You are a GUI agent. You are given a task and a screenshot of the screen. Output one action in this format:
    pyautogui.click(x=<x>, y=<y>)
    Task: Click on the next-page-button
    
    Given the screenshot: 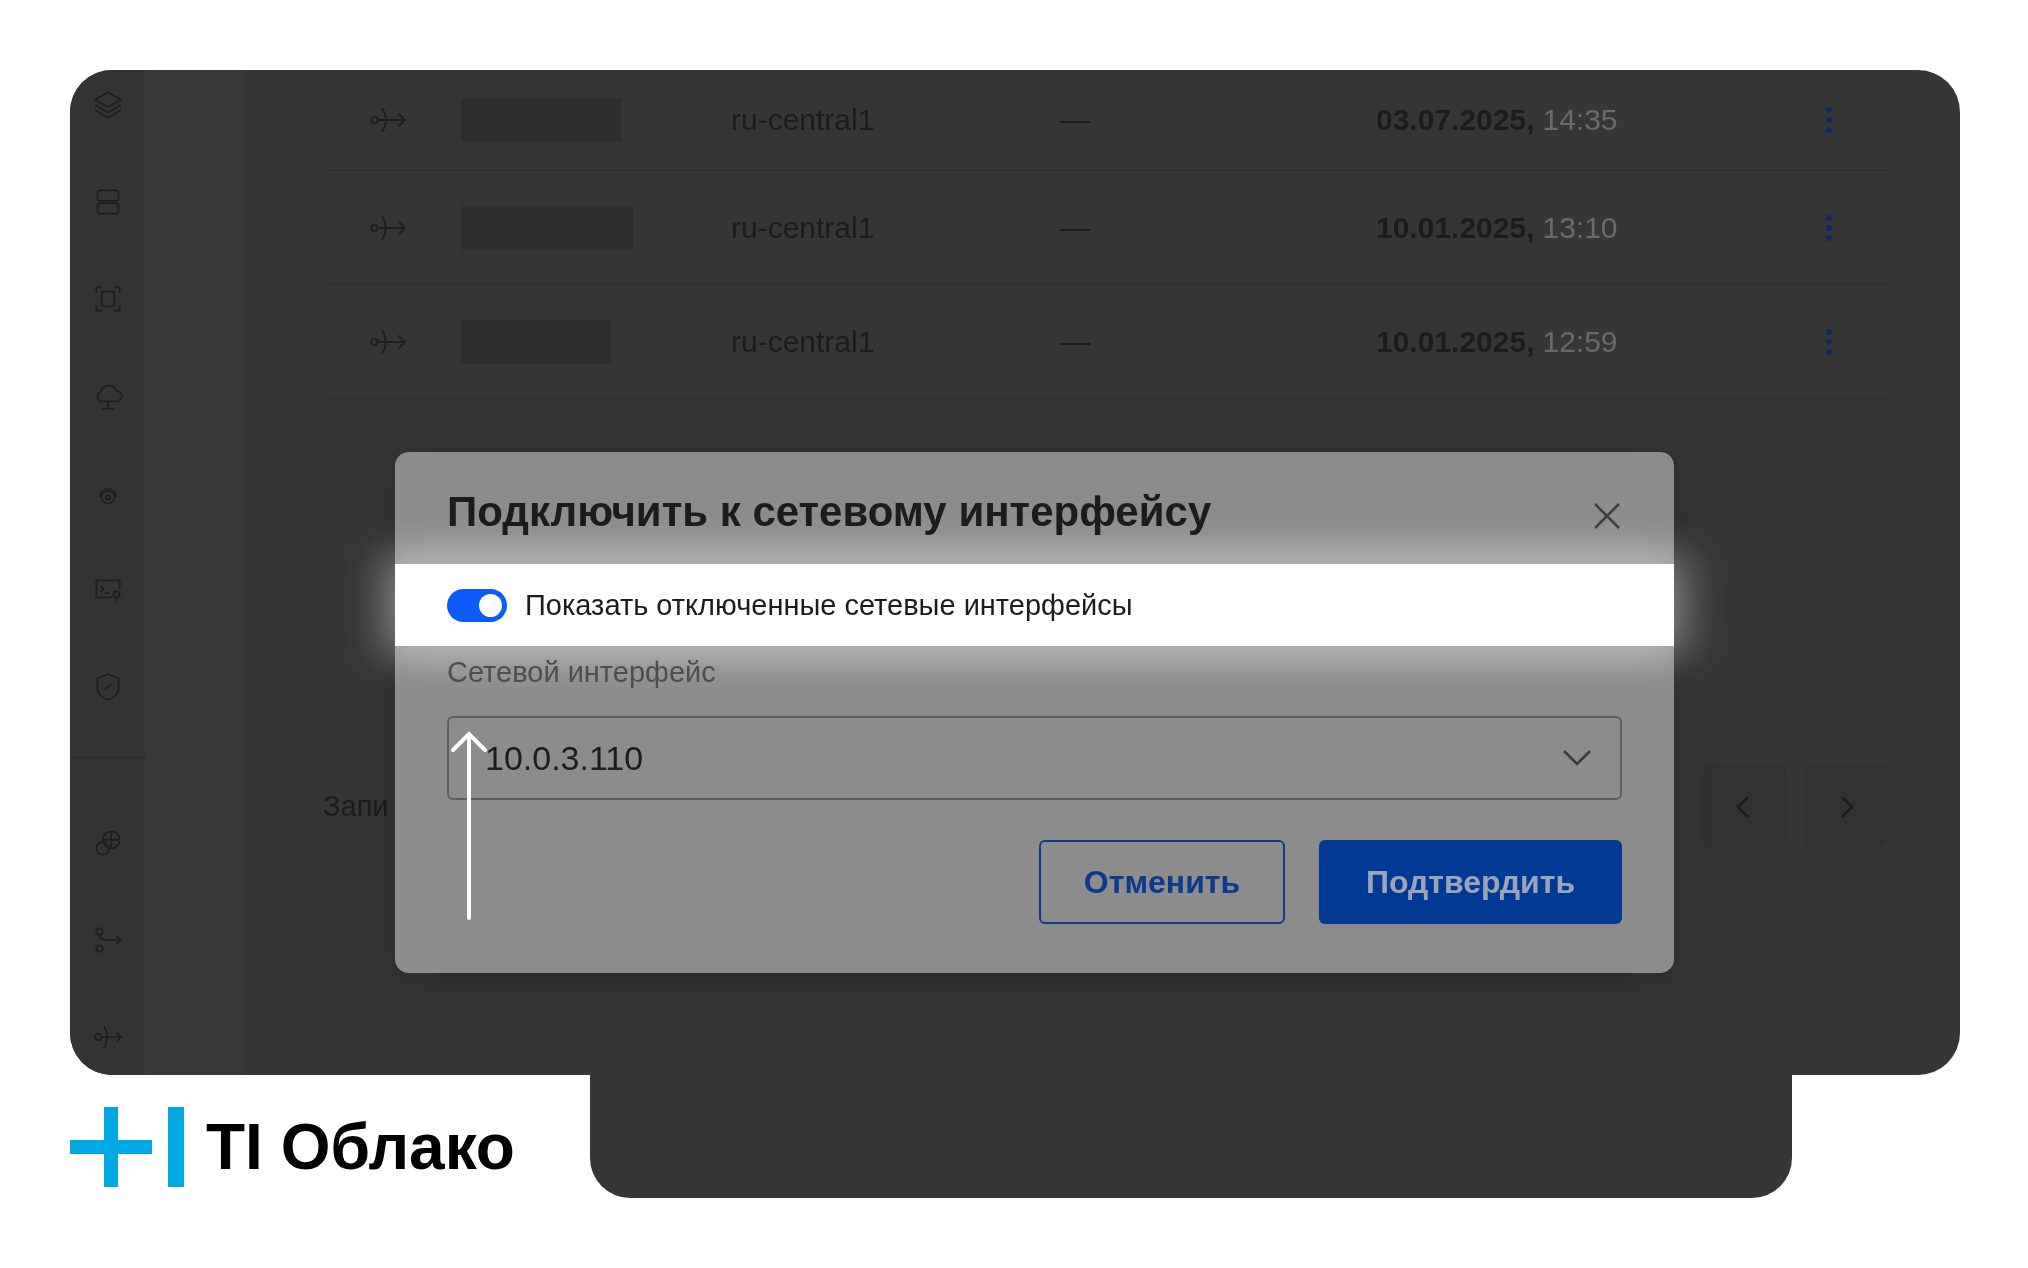 What is the action you would take?
    pyautogui.click(x=1846, y=806)
    